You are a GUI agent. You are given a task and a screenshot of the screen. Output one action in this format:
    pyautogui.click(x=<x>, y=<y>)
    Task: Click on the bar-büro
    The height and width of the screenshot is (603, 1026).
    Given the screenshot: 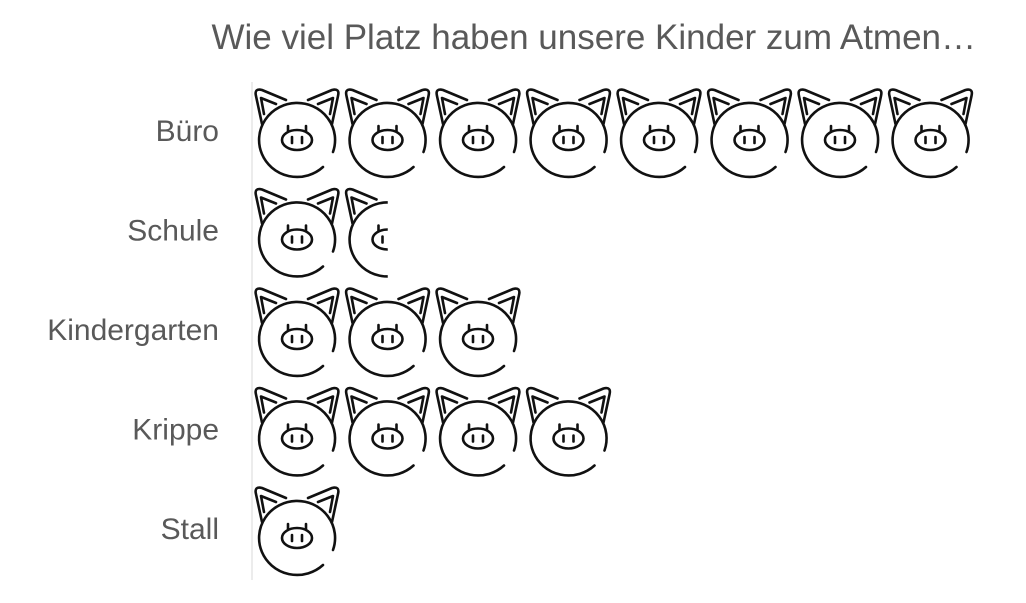 What is the action you would take?
    pyautogui.click(x=614, y=133)
    